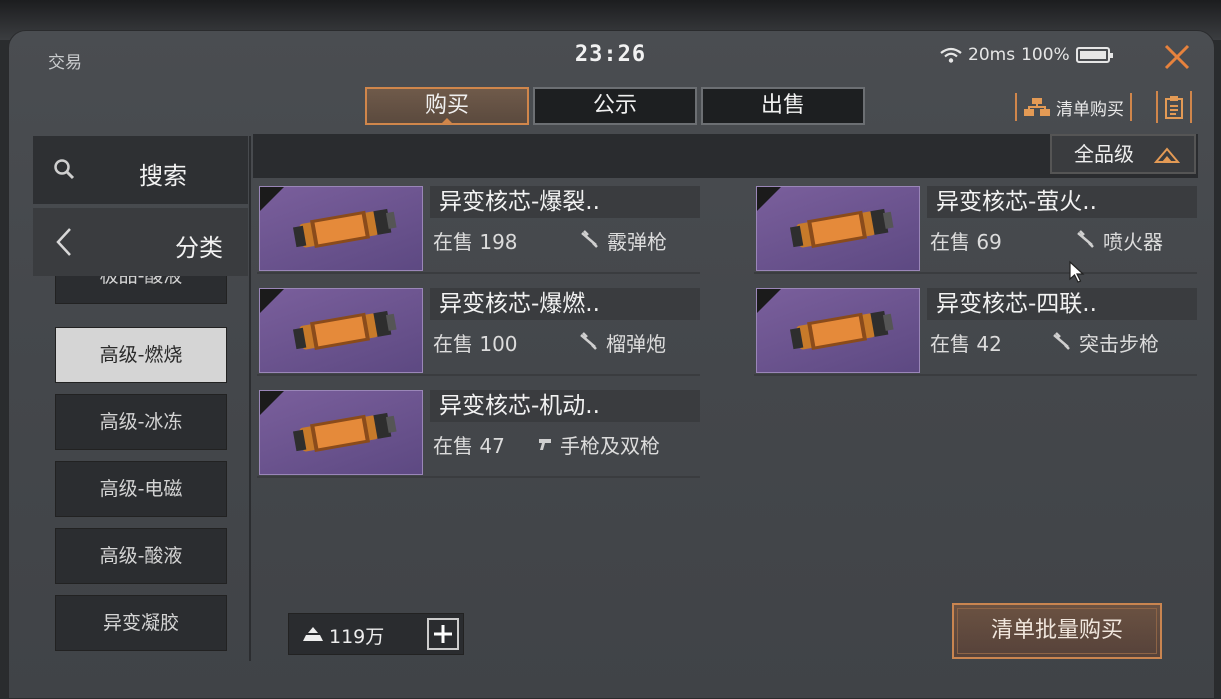 This screenshot has height=699, width=1221. I want to click on sidebar-divider, so click(250, 398).